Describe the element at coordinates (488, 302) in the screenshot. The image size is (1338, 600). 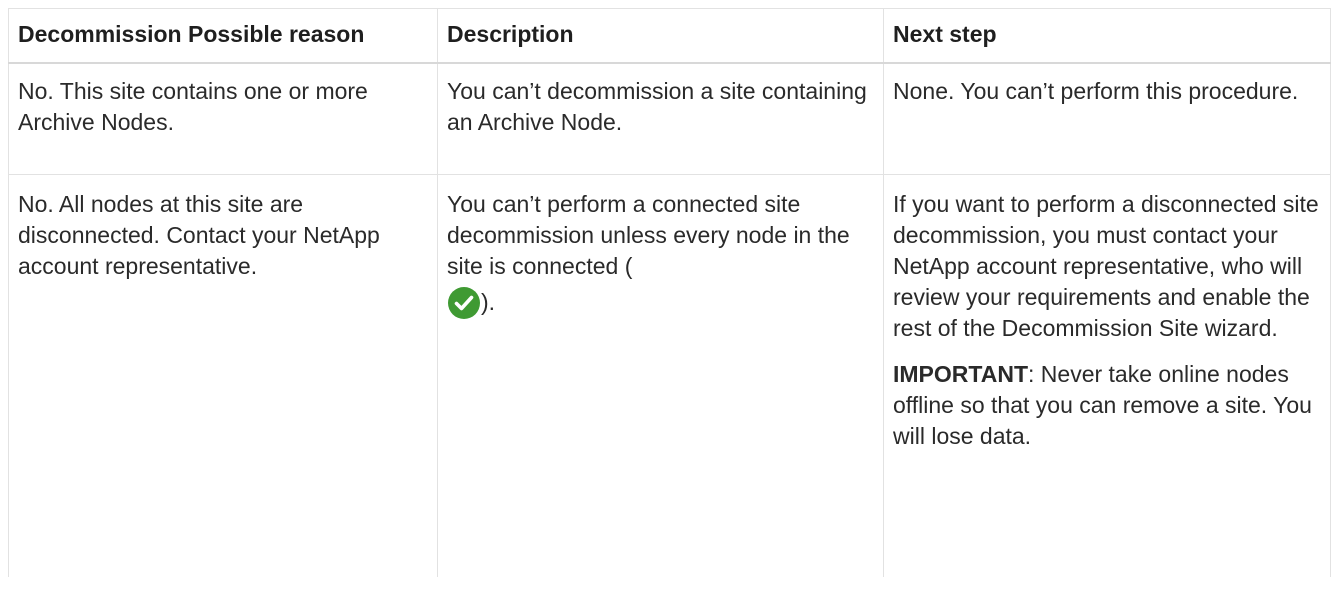
I see `description-text-after-icon: ).` at that location.